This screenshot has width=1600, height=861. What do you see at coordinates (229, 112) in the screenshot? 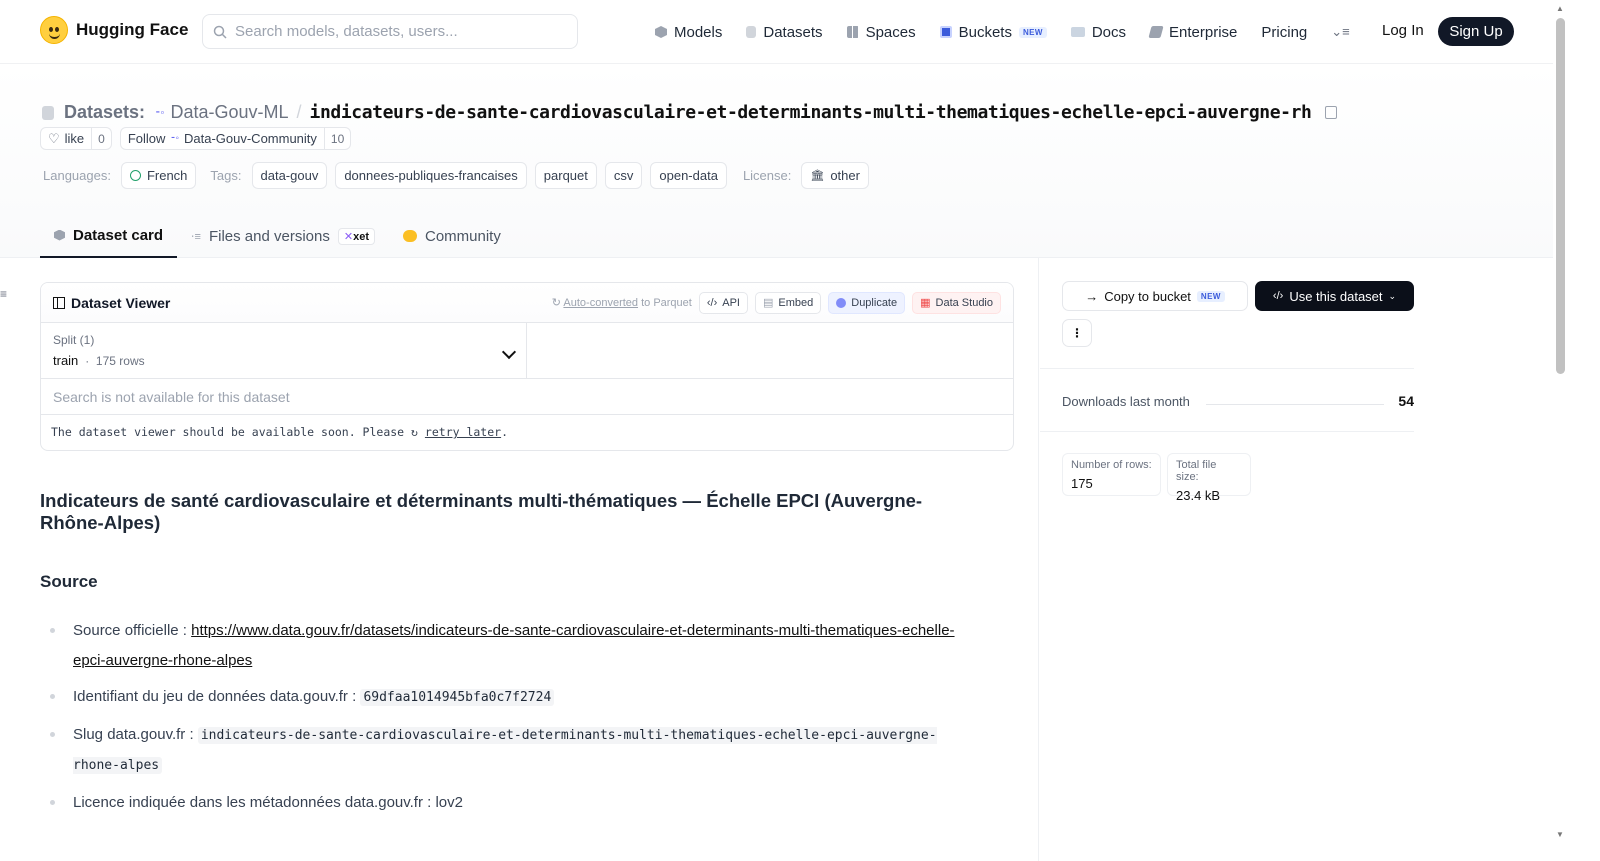
I see `org-link: Data-Gouv-ML` at bounding box center [229, 112].